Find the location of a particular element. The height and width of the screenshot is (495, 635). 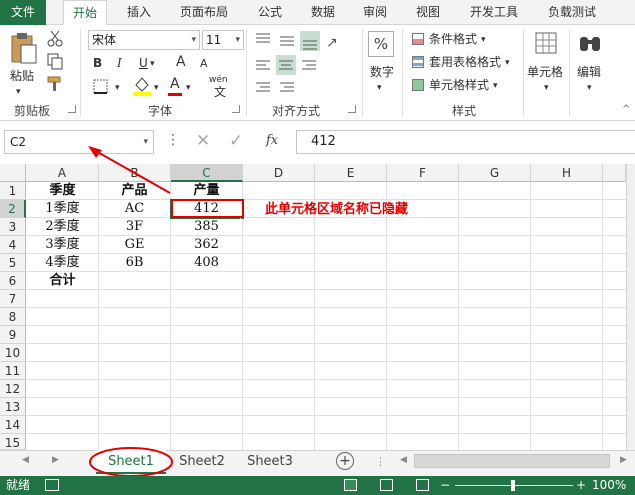

scroll-right-icon: ▶ is located at coordinates (623, 460).